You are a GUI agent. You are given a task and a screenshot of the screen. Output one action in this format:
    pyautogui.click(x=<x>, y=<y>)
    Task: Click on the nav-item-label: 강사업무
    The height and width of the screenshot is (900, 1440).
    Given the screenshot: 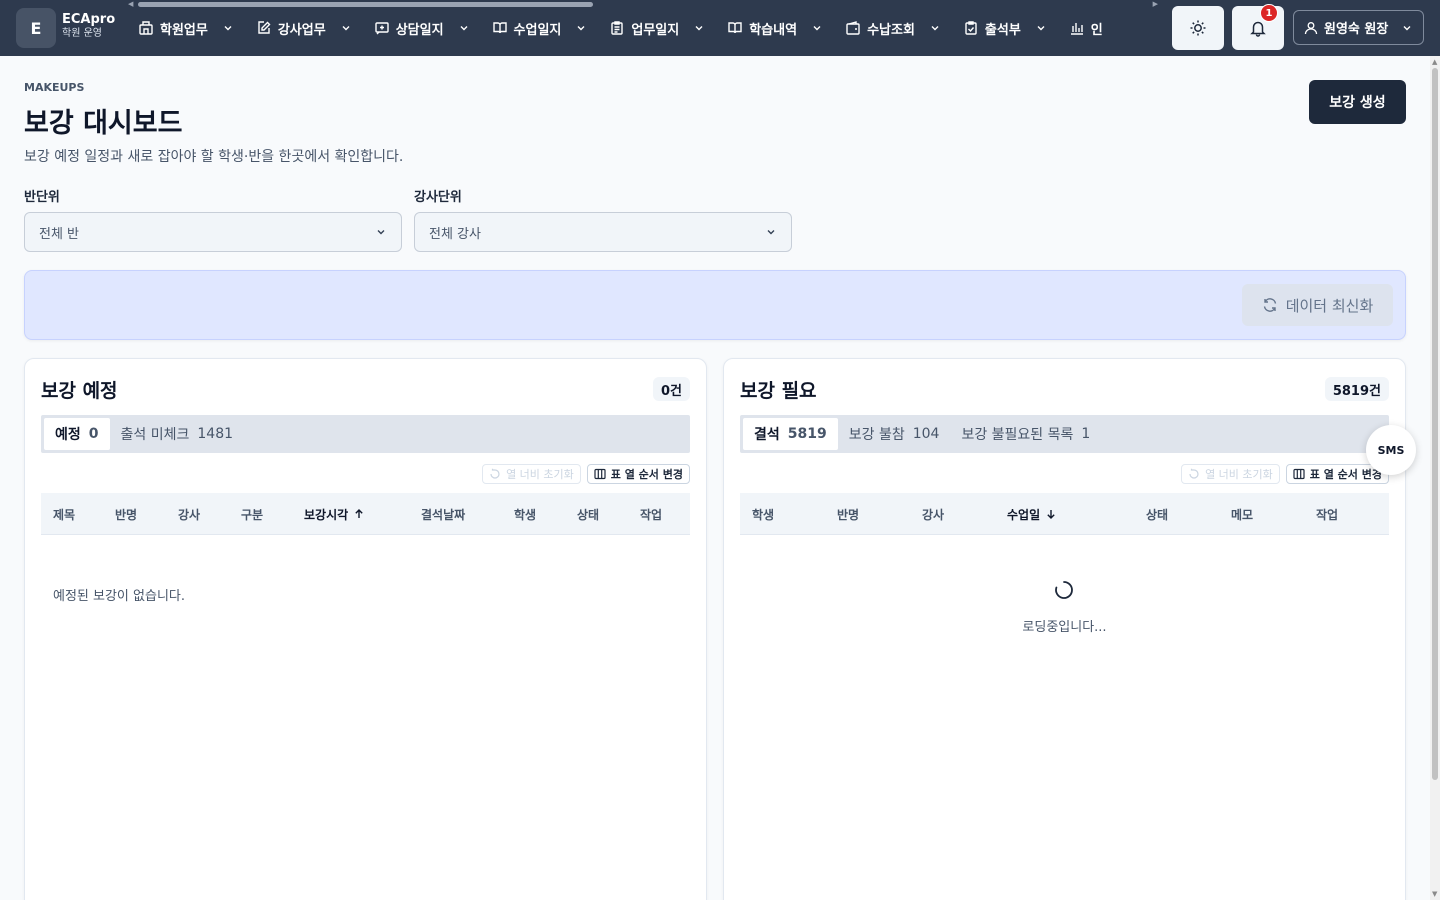 What is the action you would take?
    pyautogui.click(x=301, y=30)
    